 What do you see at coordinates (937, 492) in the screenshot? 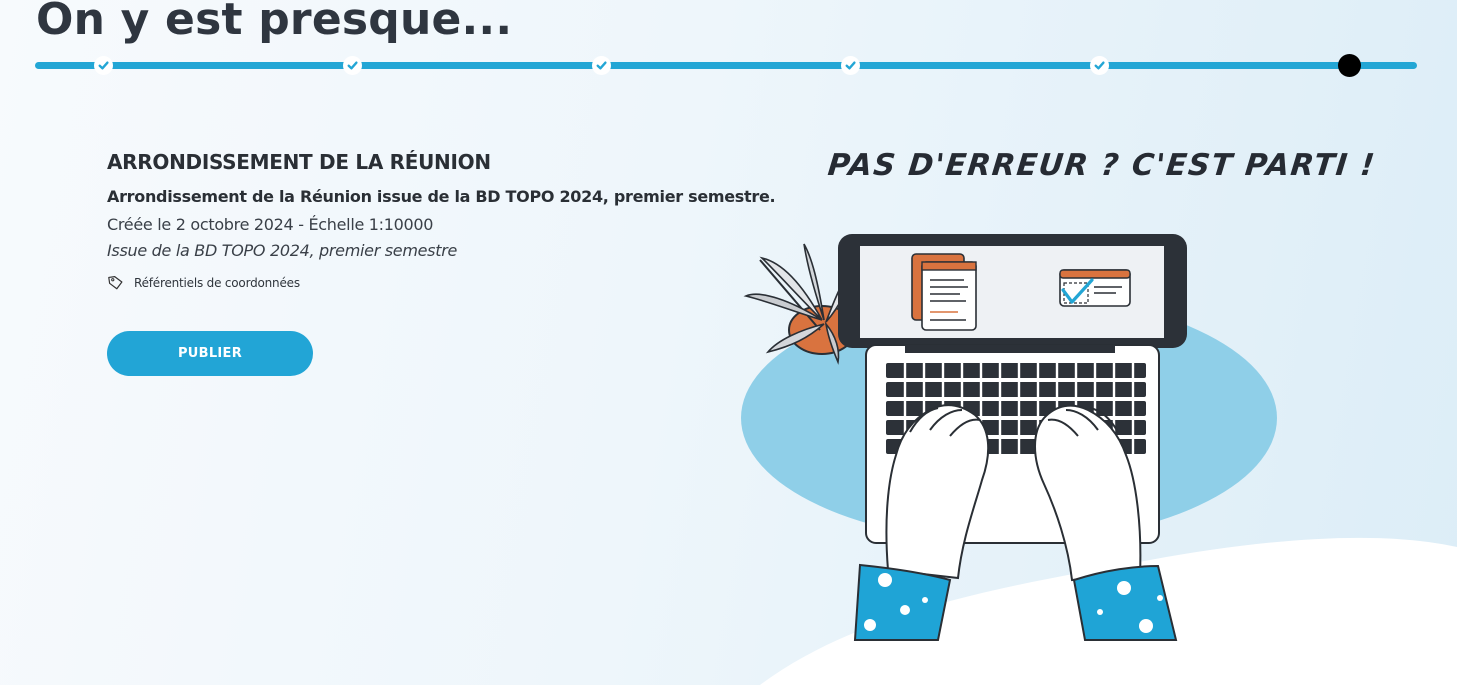
I see `left-hand` at bounding box center [937, 492].